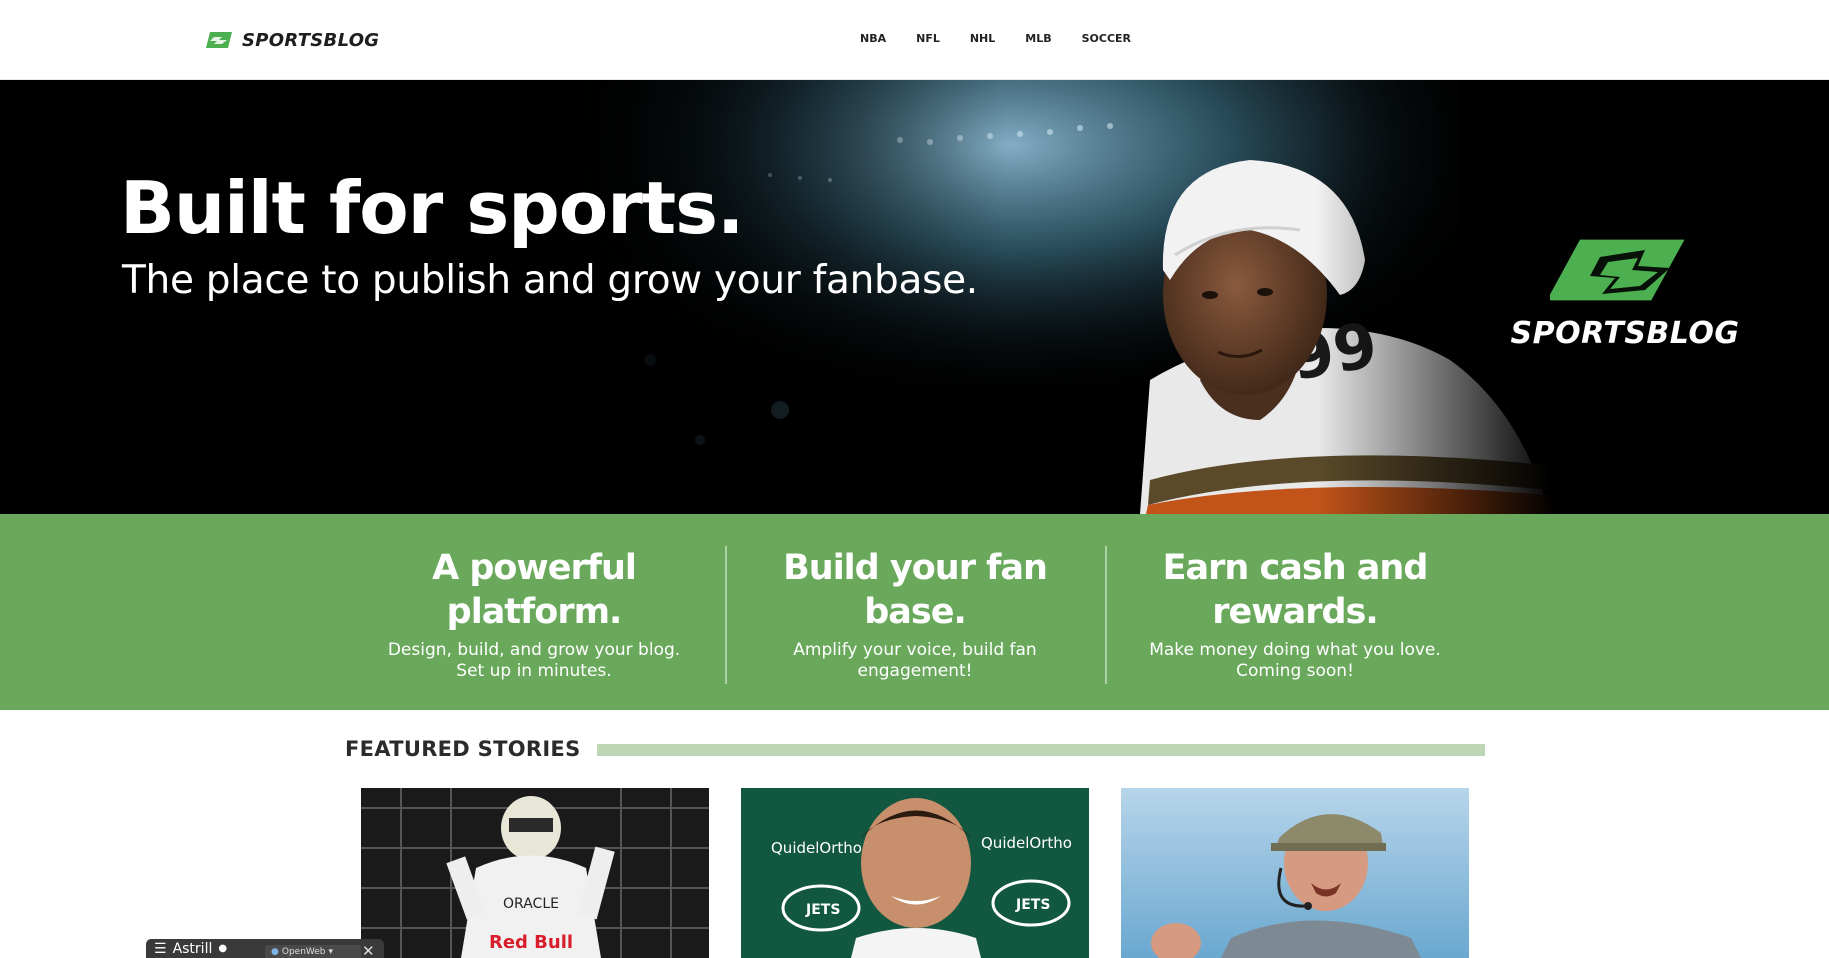  Describe the element at coordinates (368, 950) in the screenshot. I see `close-icon: ✕` at that location.